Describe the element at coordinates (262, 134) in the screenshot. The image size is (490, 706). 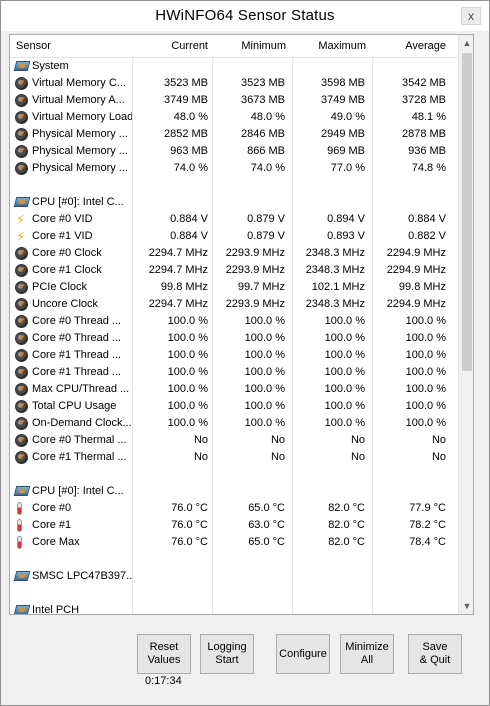
I see `minimum-value: 2846 MB` at that location.